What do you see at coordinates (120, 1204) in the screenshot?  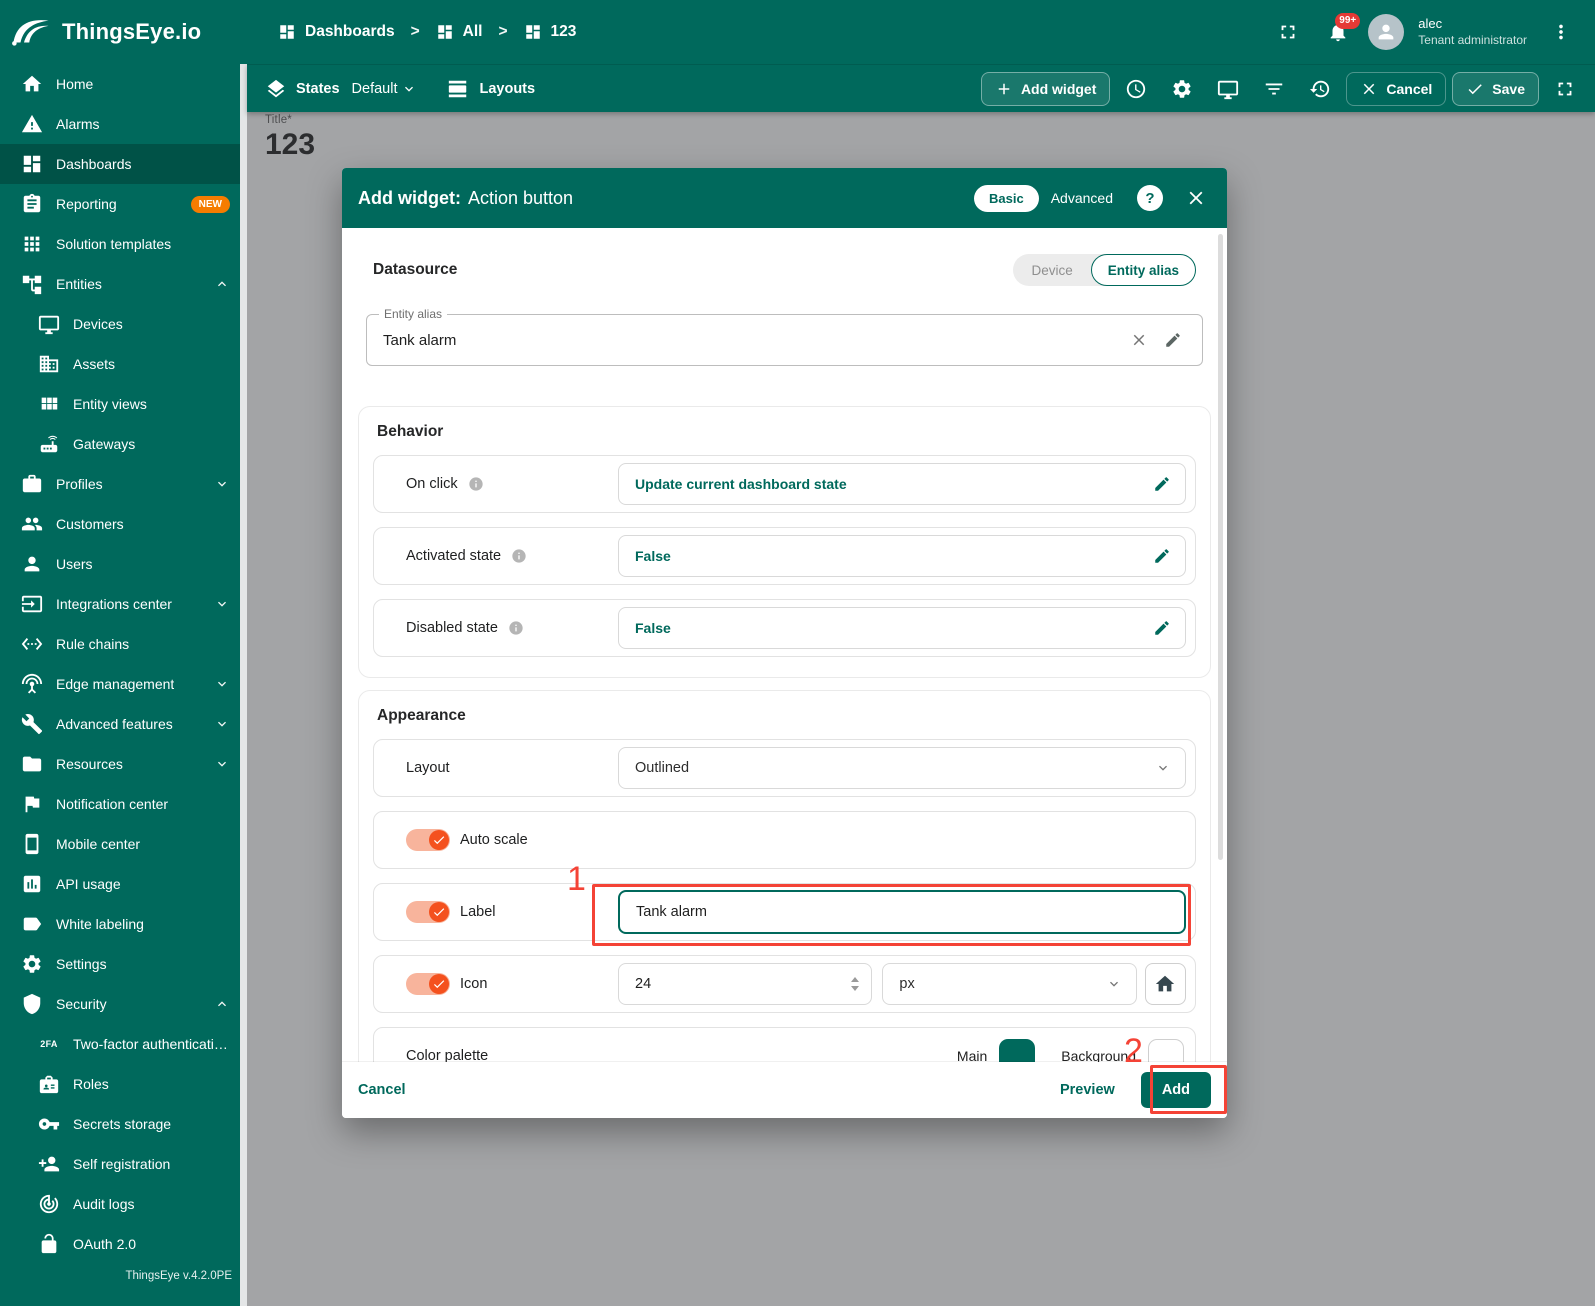 I see `sidebar-item-audit-logs: Audit logs` at bounding box center [120, 1204].